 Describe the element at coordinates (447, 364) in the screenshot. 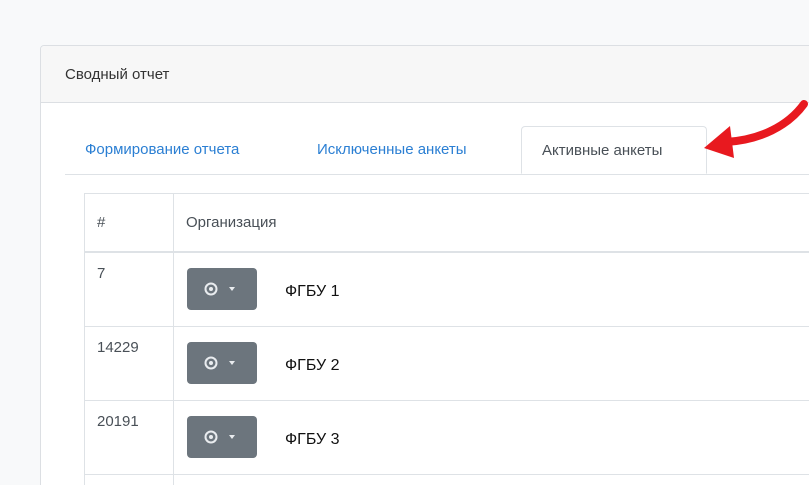

I see `table-row: 14229 ФГБУ 2` at that location.